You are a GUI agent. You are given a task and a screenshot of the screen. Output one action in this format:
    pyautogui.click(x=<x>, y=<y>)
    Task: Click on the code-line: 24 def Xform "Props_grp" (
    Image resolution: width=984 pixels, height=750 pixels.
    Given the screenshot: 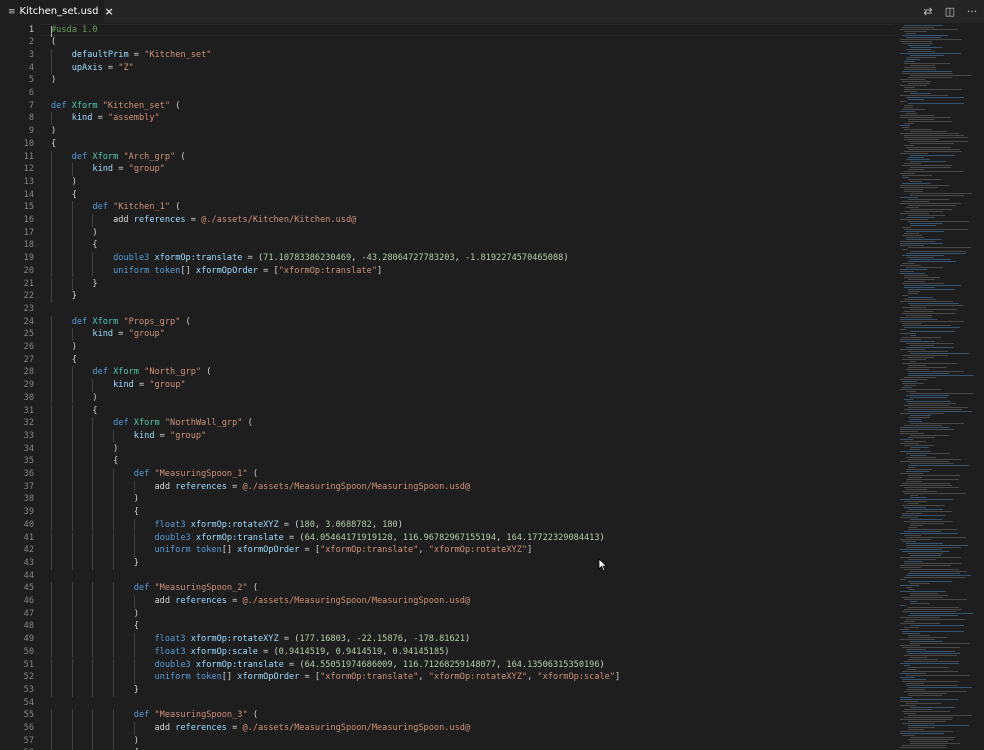 What is the action you would take?
    pyautogui.click(x=447, y=322)
    